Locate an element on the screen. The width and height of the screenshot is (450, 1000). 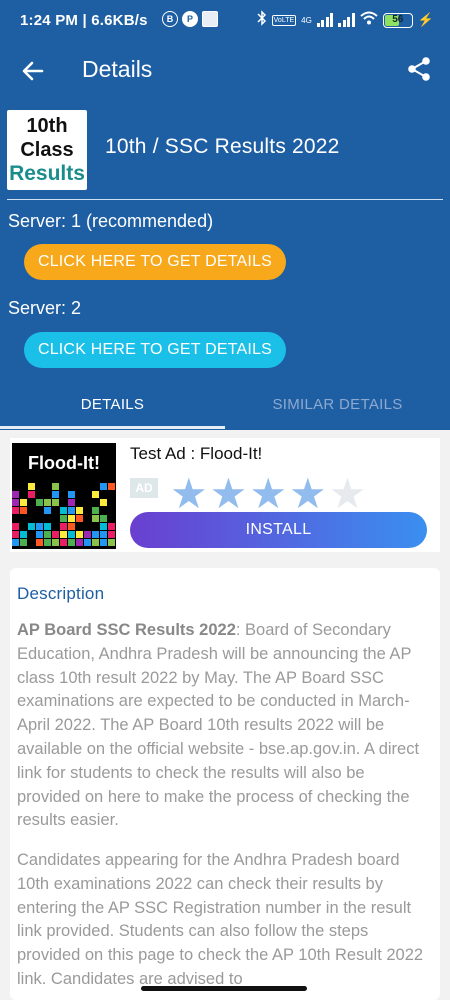
wifi-icon is located at coordinates (369, 20).